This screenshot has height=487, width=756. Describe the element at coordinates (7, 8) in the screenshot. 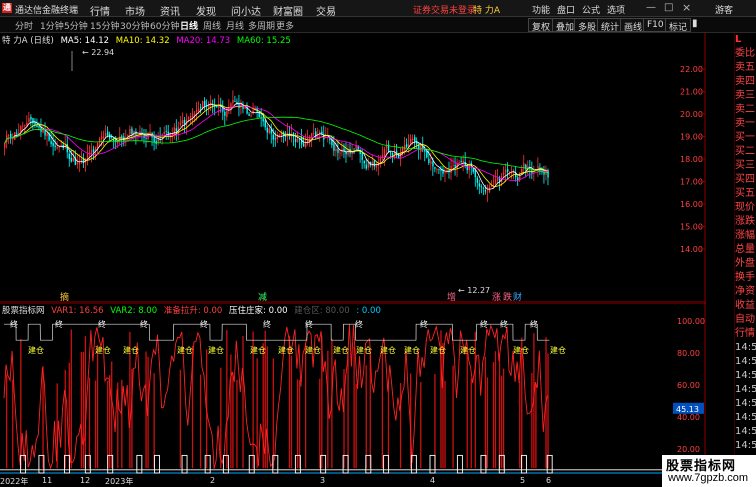

I see `app-logo: 通` at that location.